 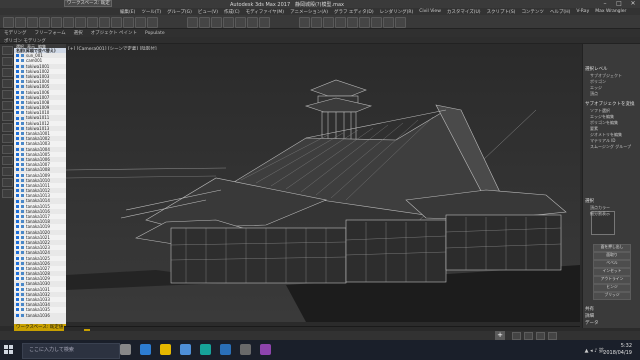 What do you see at coordinates (232, 12) in the screenshot?
I see `menu-item: 作成(C)` at bounding box center [232, 12].